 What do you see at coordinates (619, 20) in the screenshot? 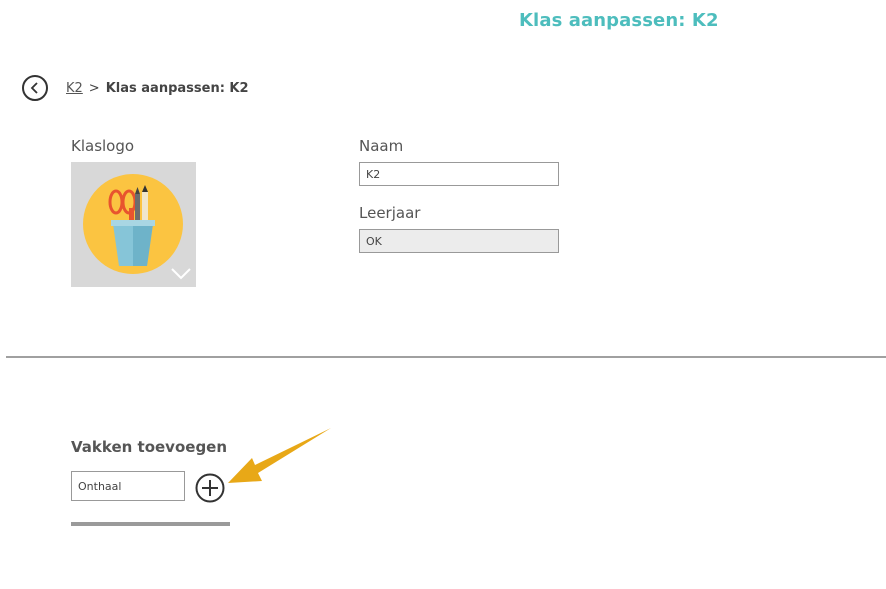
I see `page-title: Klas aanpassen: K2` at bounding box center [619, 20].